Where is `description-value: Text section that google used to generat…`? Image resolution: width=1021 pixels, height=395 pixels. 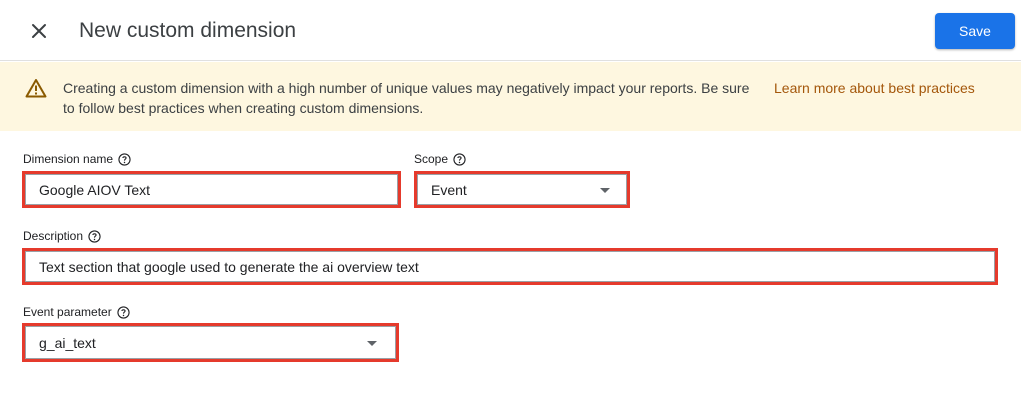 description-value: Text section that google used to generat… is located at coordinates (229, 266).